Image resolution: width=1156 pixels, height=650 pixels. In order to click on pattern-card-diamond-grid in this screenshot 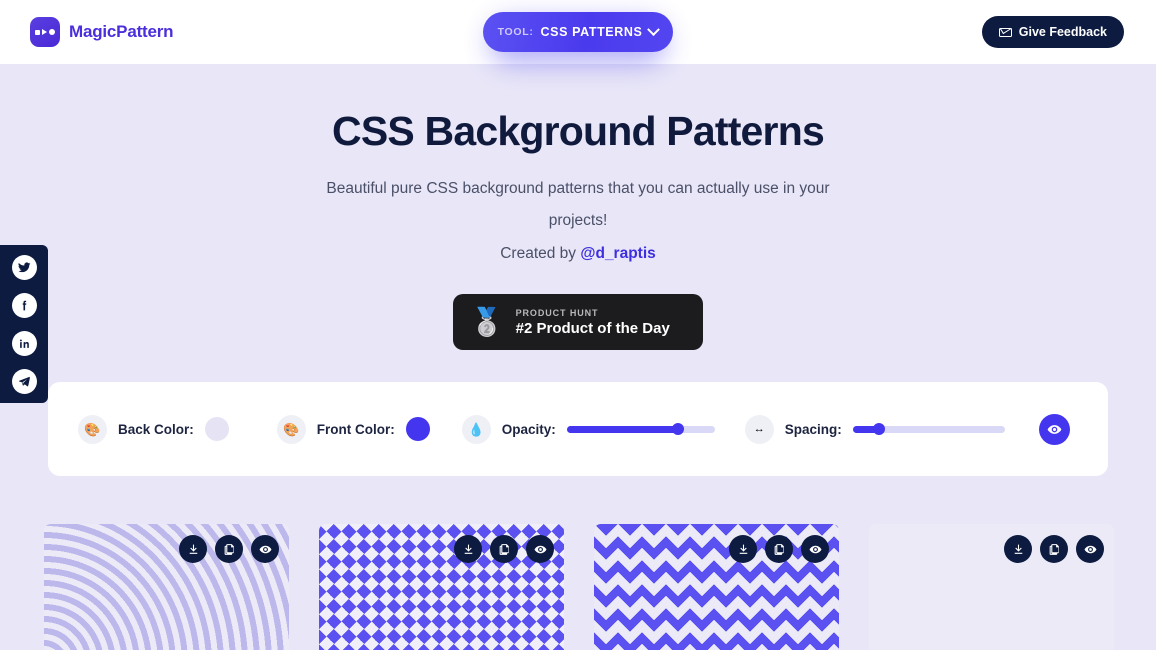, I will do `click(441, 587)`.